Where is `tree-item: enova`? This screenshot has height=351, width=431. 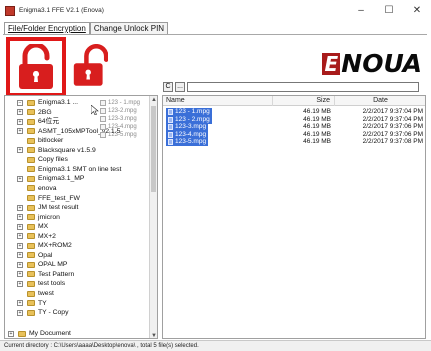
tree-item: enova is located at coordinates (37, 188).